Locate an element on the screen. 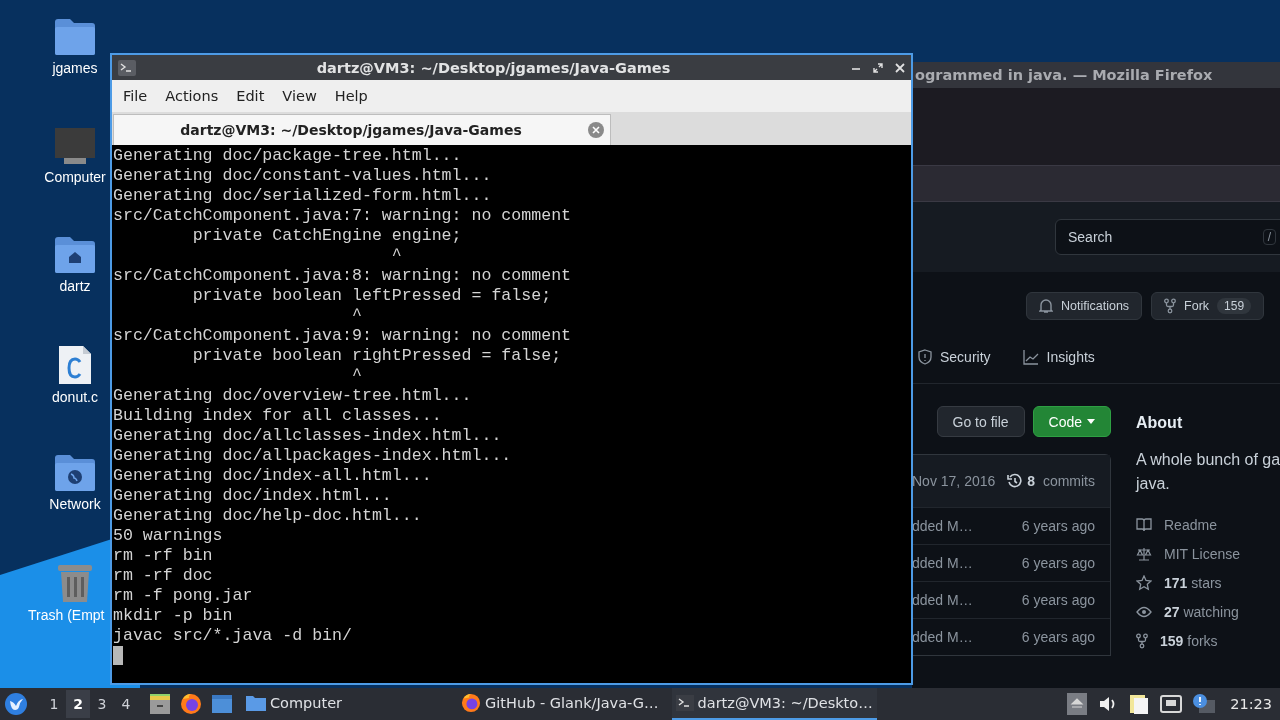 Image resolution: width=1280 pixels, height=720 pixels. bell-icon is located at coordinates (1046, 306).